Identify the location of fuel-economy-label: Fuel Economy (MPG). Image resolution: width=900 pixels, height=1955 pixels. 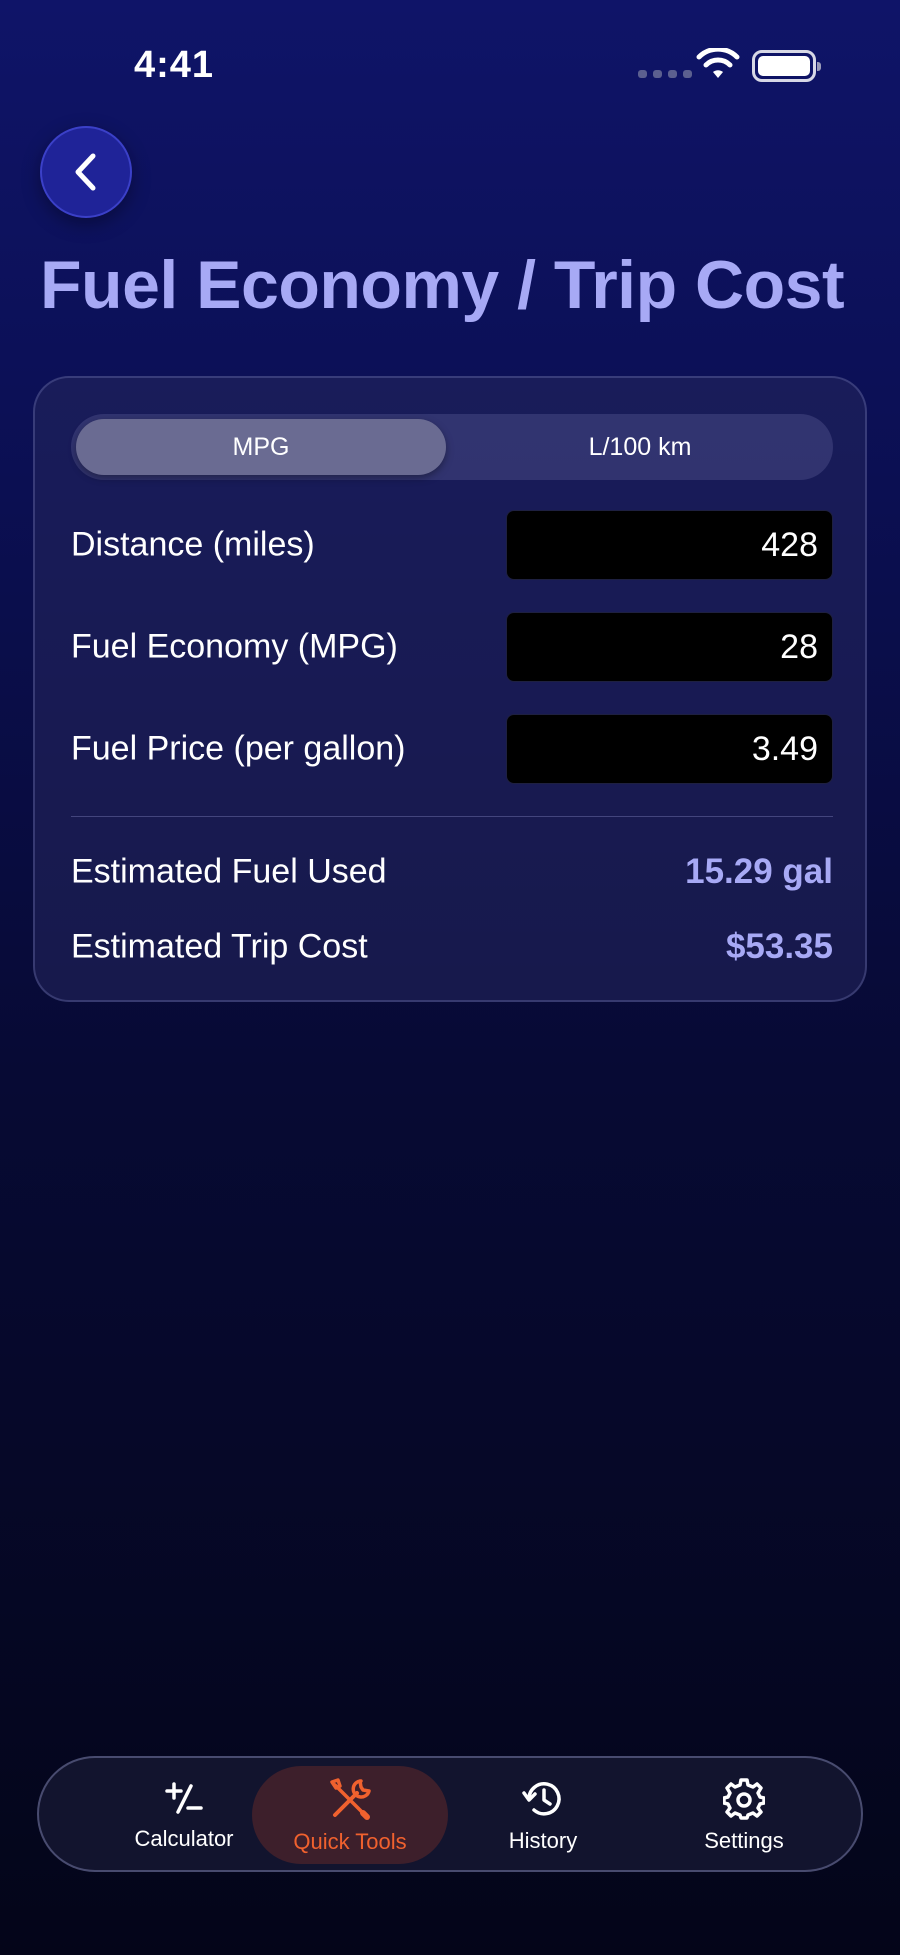
(234, 646).